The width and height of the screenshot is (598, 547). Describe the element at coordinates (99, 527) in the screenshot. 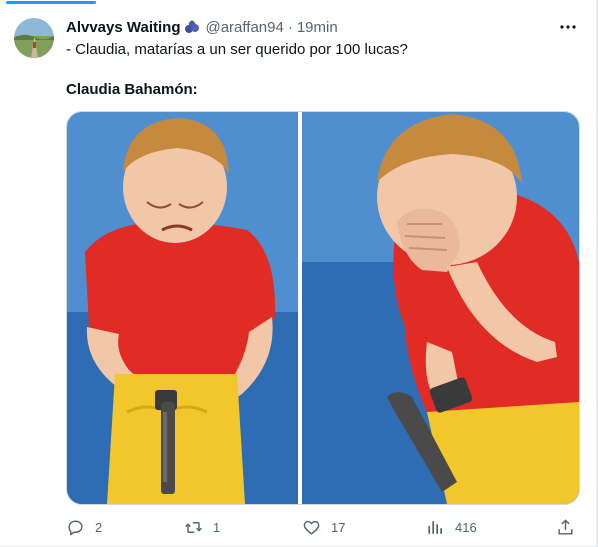

I see `reply-count: 2` at that location.